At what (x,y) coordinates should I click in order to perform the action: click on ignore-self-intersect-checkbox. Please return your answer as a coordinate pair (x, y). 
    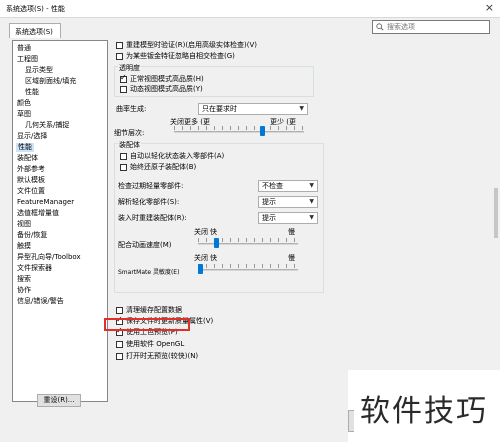
    Looking at the image, I should click on (119, 56).